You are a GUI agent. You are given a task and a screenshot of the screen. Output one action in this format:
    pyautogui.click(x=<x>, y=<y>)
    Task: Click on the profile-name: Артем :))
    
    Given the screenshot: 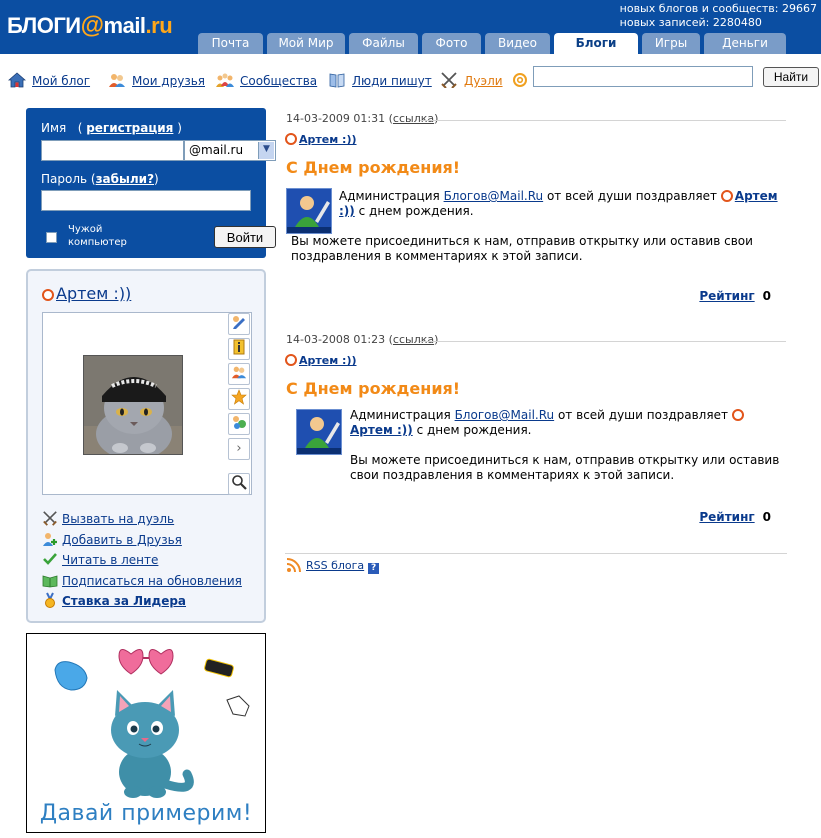 What is the action you would take?
    pyautogui.click(x=86, y=293)
    